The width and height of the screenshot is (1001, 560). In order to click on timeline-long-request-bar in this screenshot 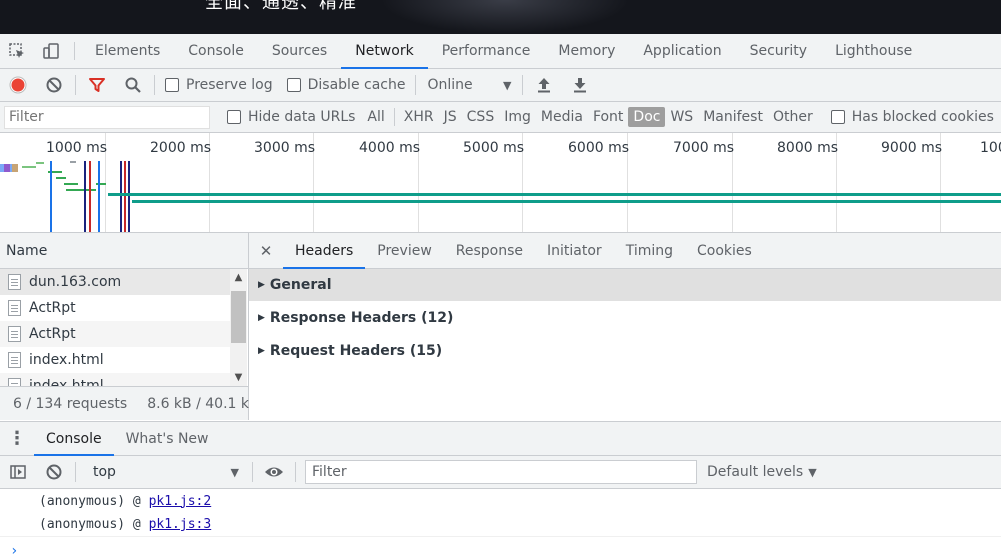, I will do `click(566, 201)`.